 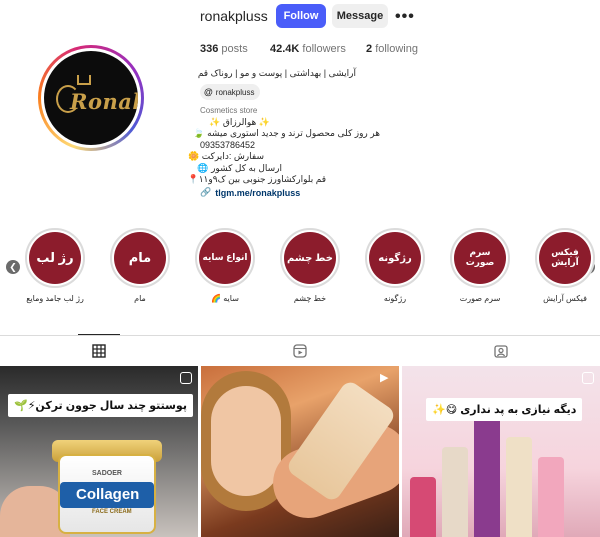 I want to click on profile-avatar: Ronak, so click(x=91, y=98).